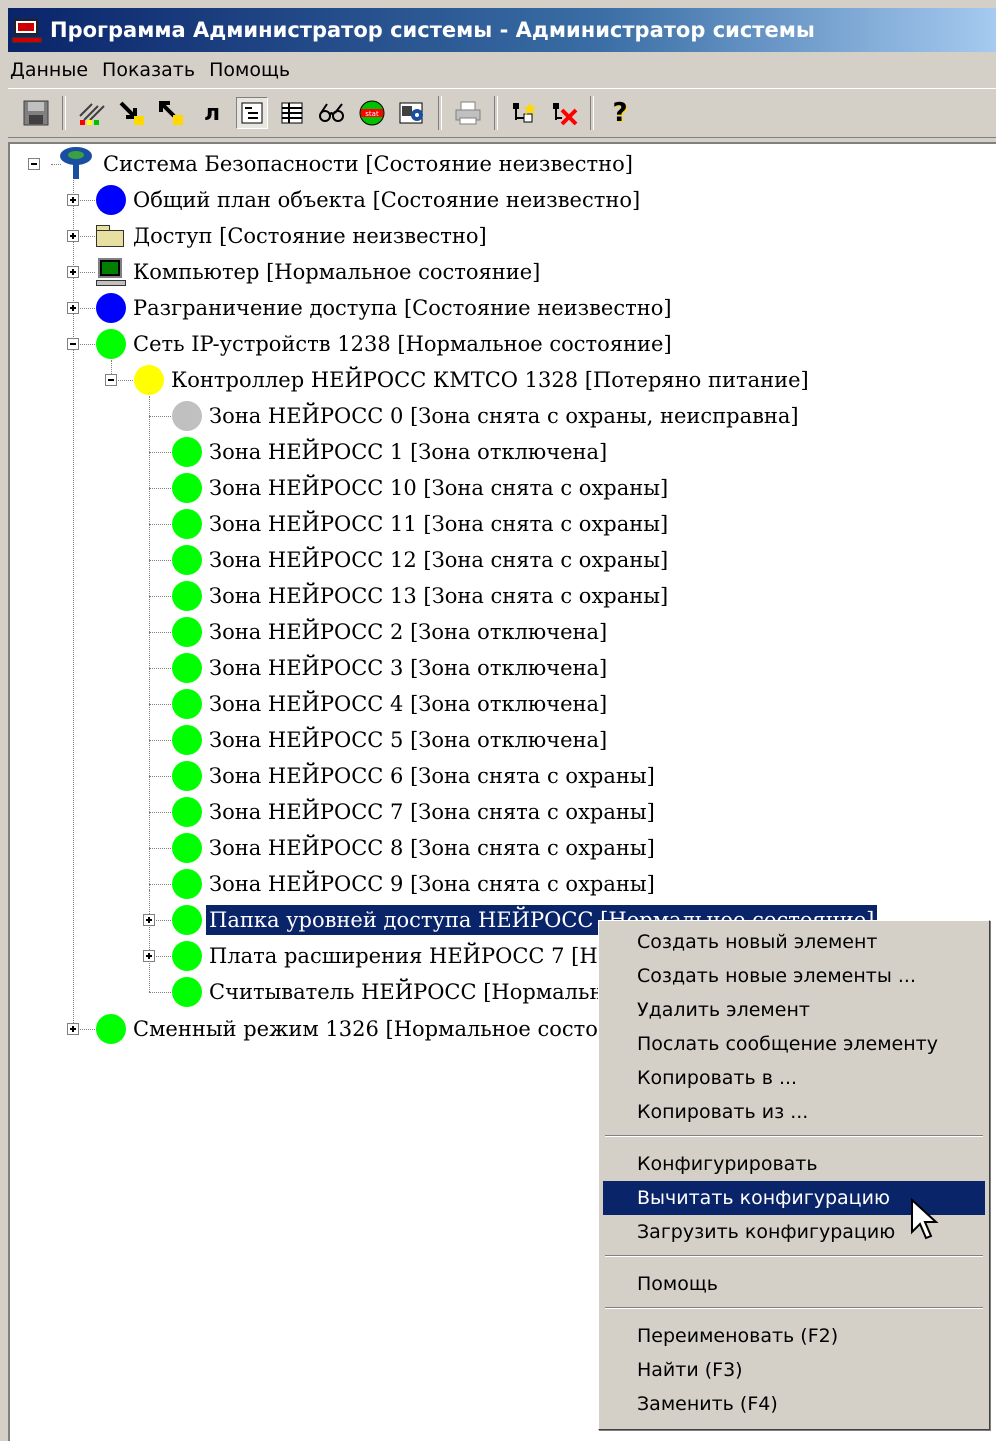 This screenshot has width=996, height=1441. What do you see at coordinates (415, 848) in the screenshot?
I see `tree-node-zone: Зона НЕЙРОСС 8 [Зона снята с охраны]` at bounding box center [415, 848].